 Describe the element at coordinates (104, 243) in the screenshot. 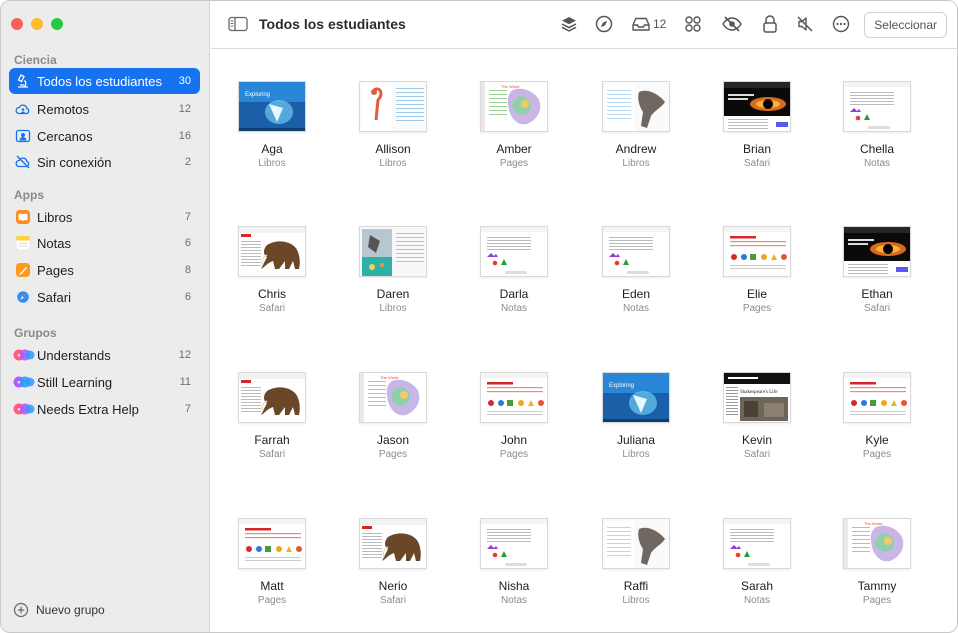

I see `sidebar-item-notas: Notas 6` at that location.